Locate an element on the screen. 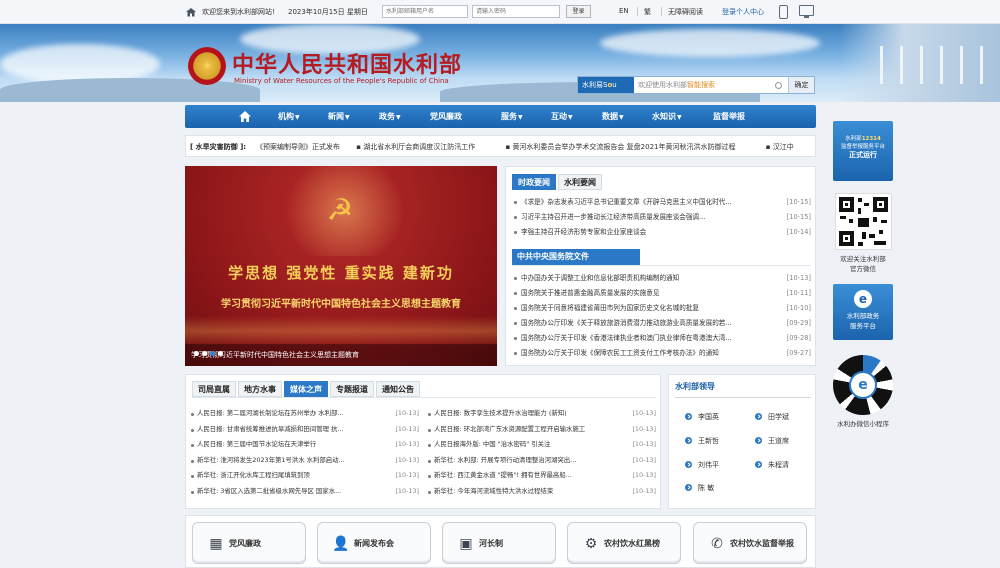  dam-image is located at coordinates (920, 63).